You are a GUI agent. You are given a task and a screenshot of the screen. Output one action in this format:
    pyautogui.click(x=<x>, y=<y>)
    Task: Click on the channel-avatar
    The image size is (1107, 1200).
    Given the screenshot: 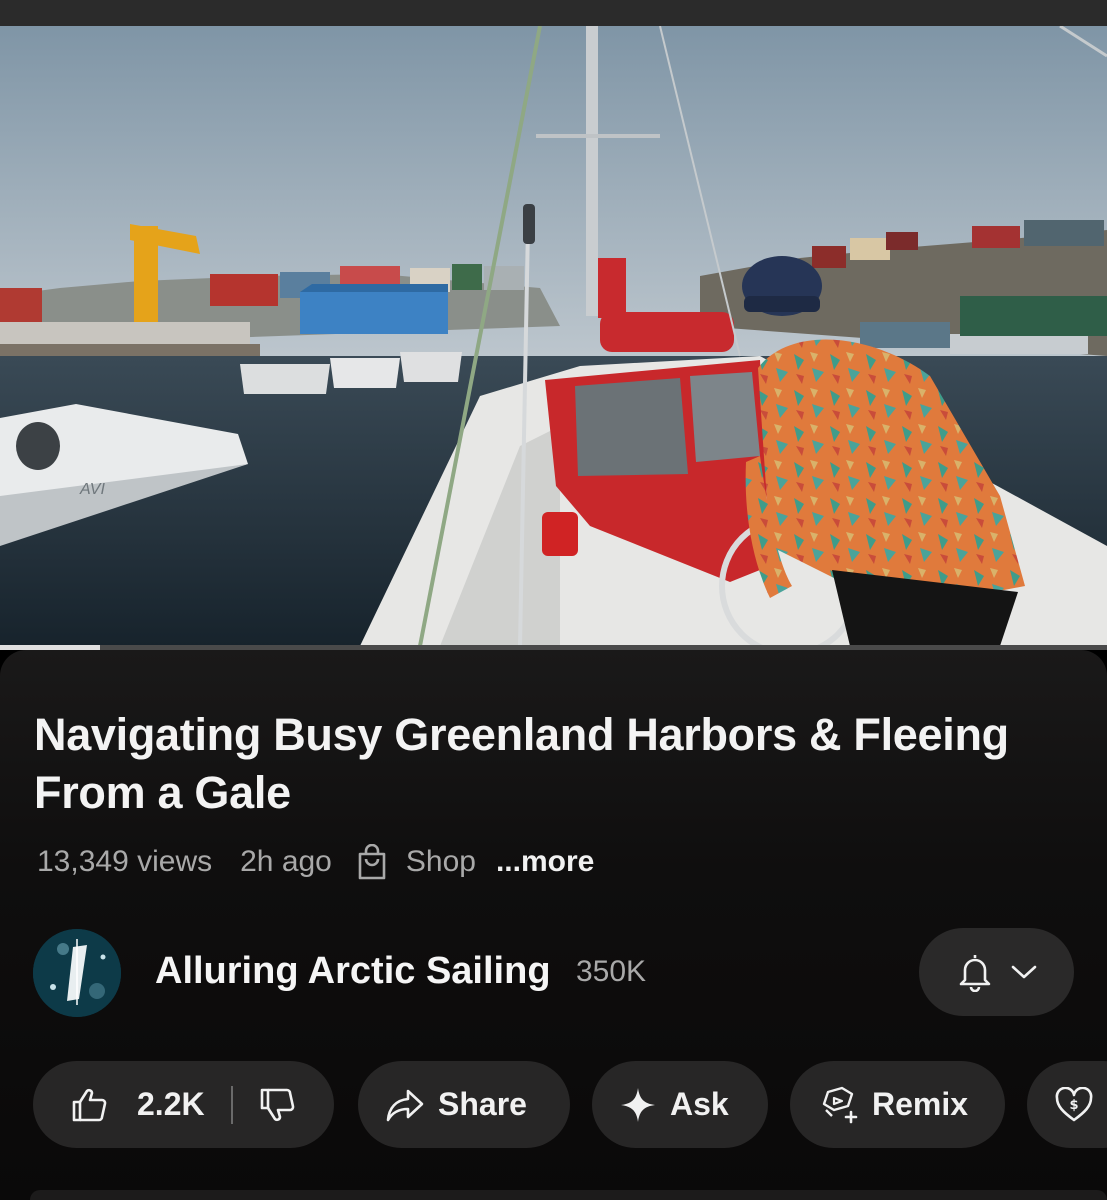 What is the action you would take?
    pyautogui.click(x=77, y=973)
    